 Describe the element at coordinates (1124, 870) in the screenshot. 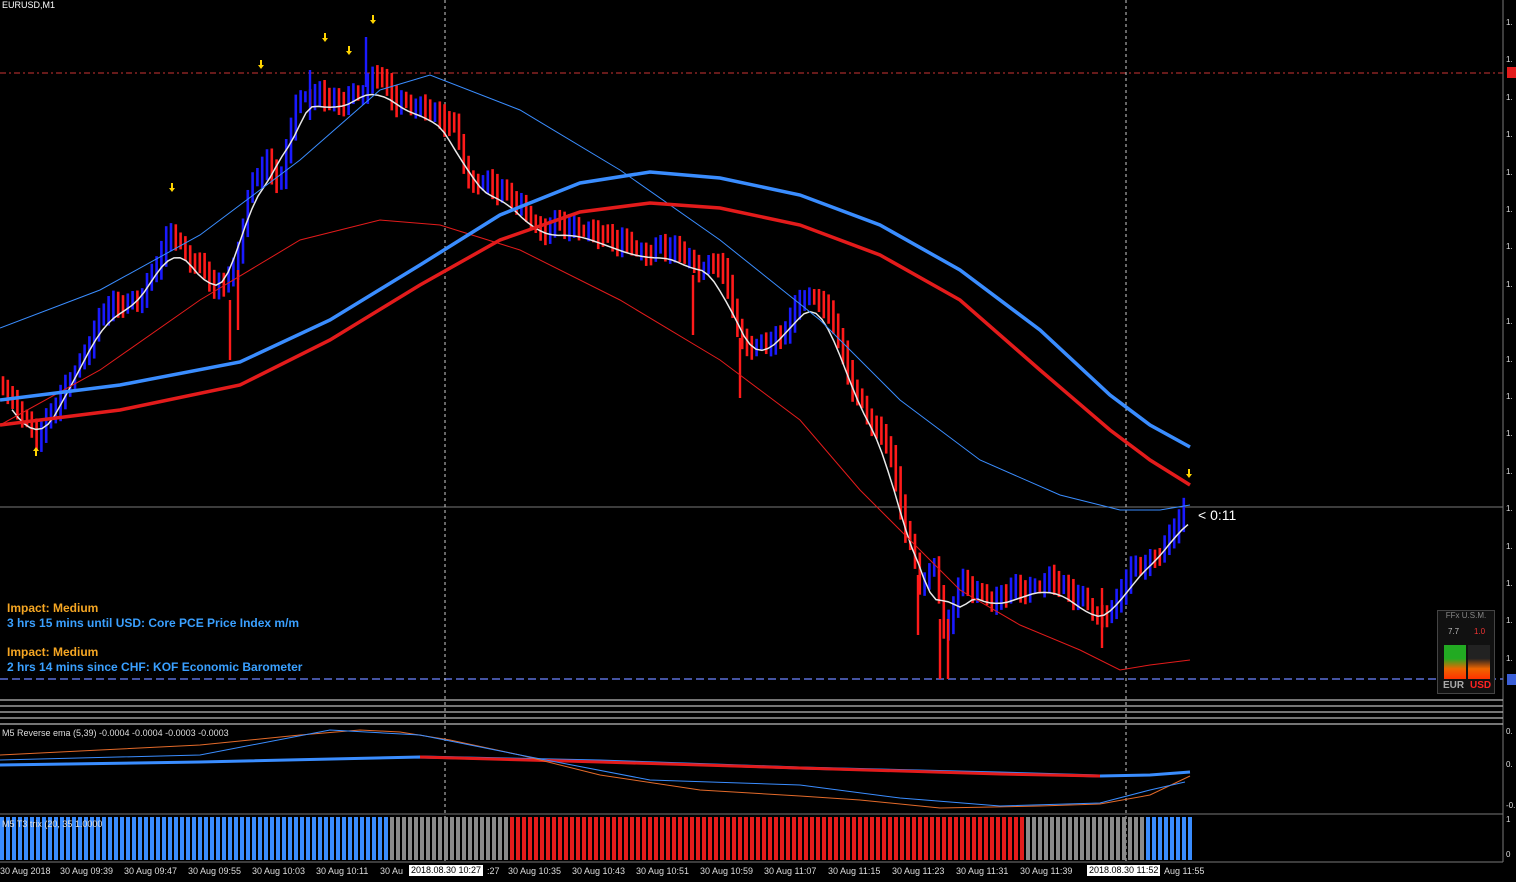

I see `crosshair-time-tag-2: 2018.08.30 11:52` at that location.